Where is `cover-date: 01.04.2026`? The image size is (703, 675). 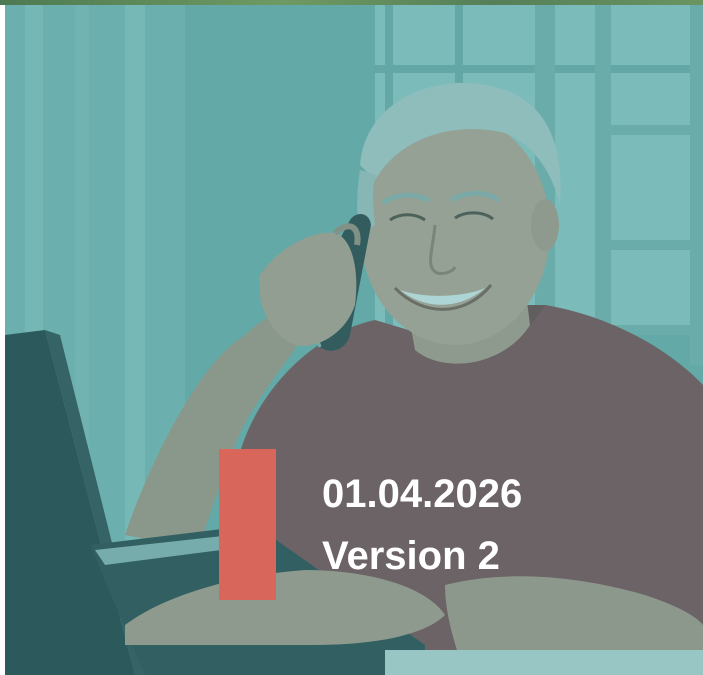 cover-date: 01.04.2026 is located at coordinates (422, 494).